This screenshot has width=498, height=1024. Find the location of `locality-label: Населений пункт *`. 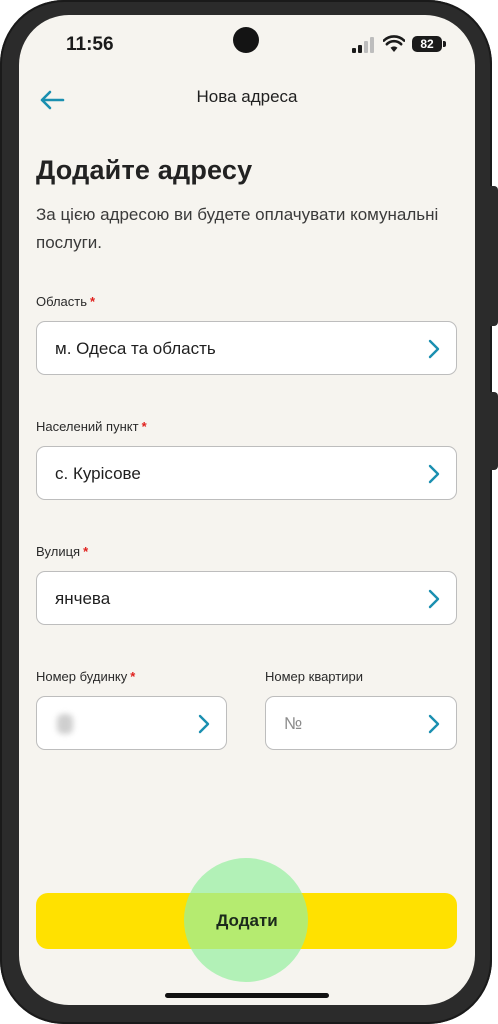

locality-label: Населений пункт * is located at coordinates (91, 426).